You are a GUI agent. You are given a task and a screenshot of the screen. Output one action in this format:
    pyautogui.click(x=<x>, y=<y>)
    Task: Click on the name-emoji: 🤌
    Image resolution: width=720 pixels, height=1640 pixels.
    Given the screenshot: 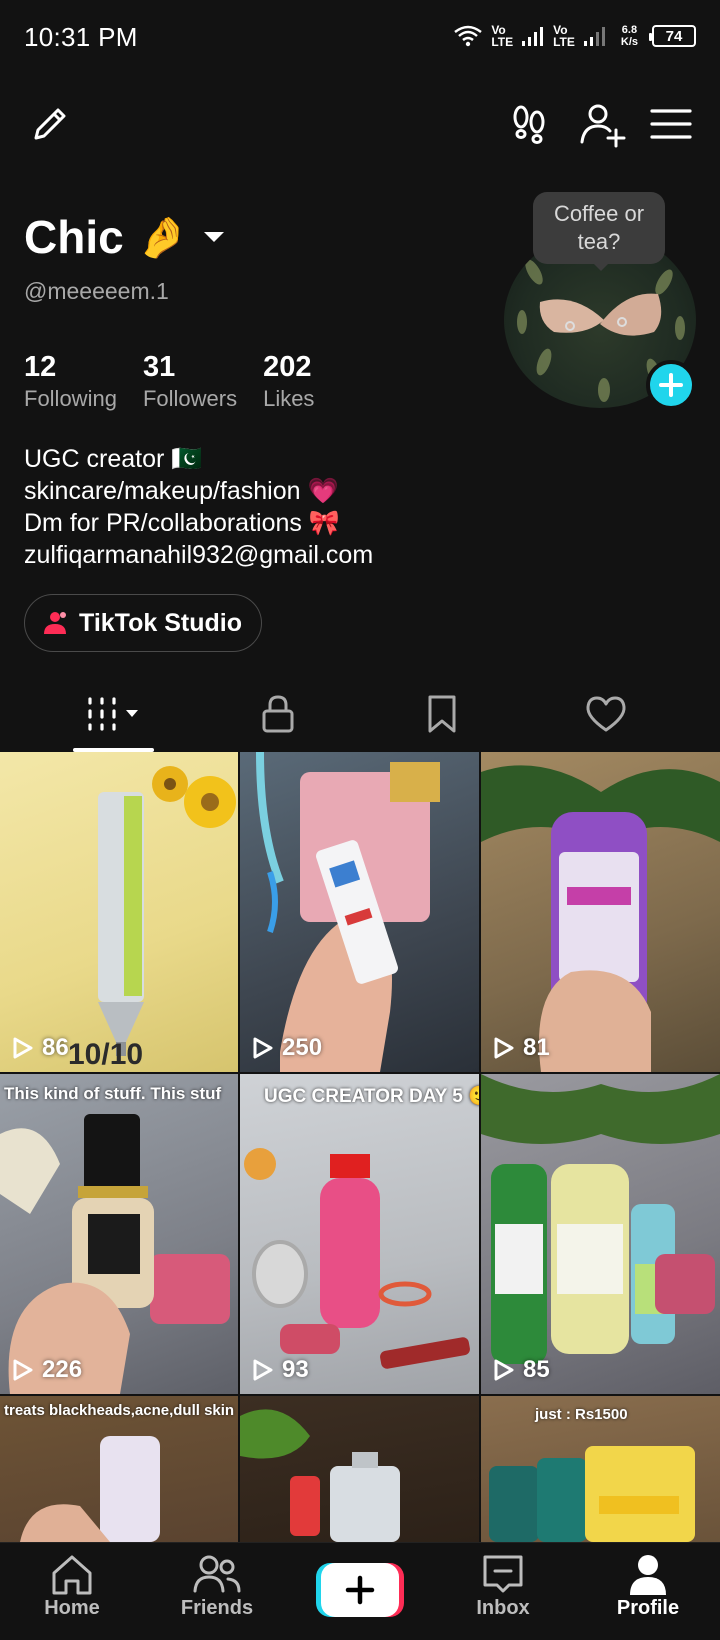 What is the action you would take?
    pyautogui.click(x=162, y=237)
    